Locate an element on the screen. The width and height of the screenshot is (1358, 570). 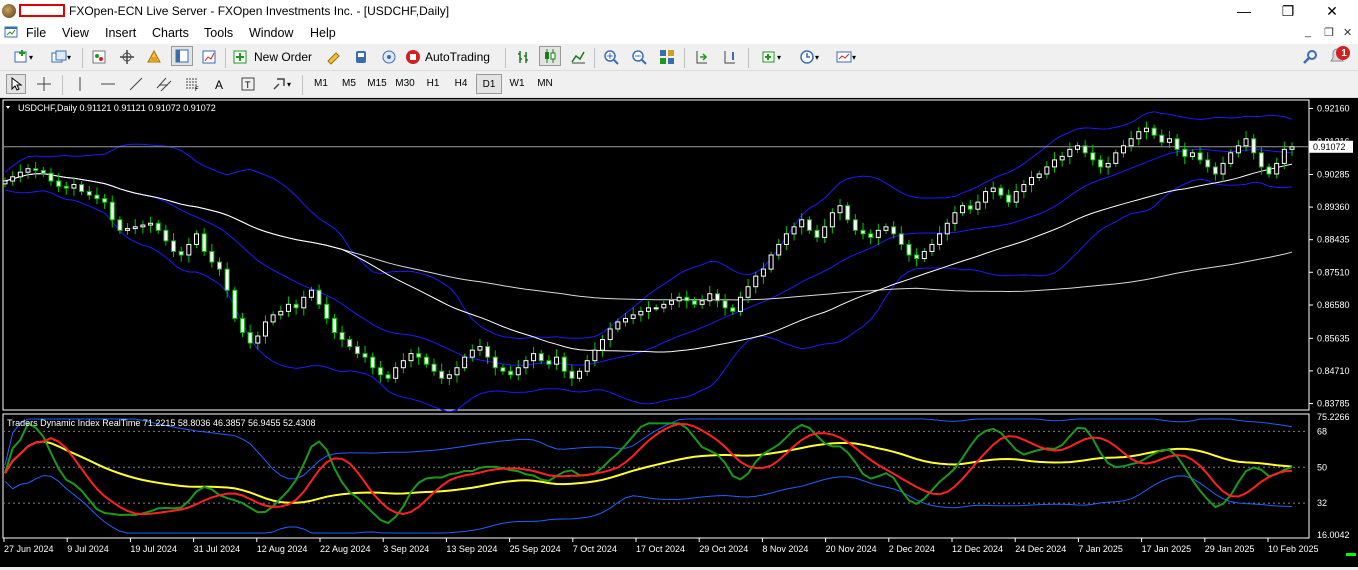
periods-icon: ▾ is located at coordinates (809, 57).